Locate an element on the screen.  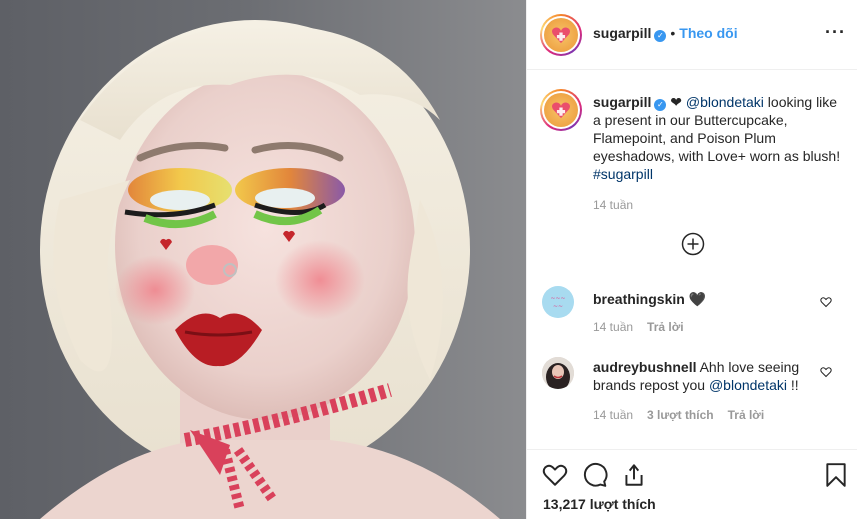
comment-1-reply-button: Trả lời is located at coordinates (665, 327).